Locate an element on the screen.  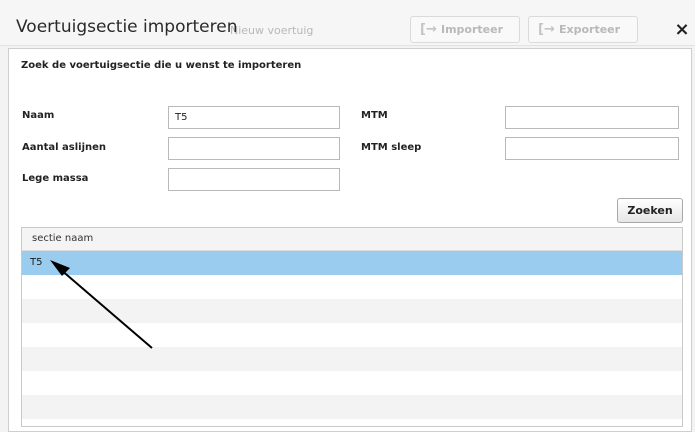
aantal-aslijnen-field is located at coordinates (254, 148).